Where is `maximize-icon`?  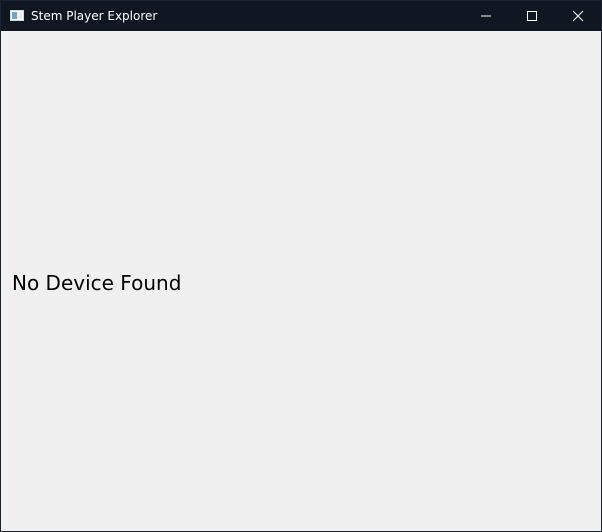 maximize-icon is located at coordinates (532, 16).